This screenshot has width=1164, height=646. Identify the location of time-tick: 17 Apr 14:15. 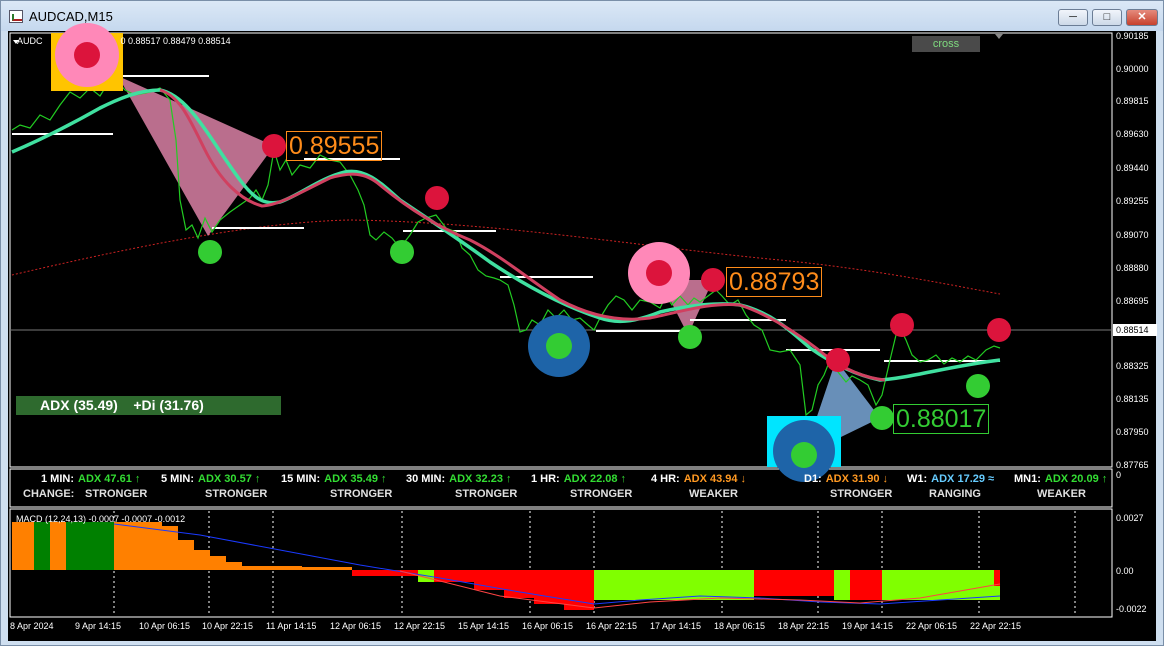
(675, 626).